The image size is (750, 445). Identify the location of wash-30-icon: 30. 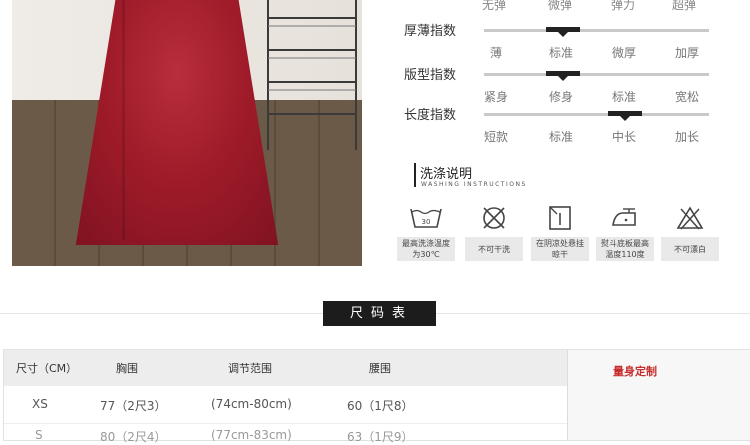
(426, 218).